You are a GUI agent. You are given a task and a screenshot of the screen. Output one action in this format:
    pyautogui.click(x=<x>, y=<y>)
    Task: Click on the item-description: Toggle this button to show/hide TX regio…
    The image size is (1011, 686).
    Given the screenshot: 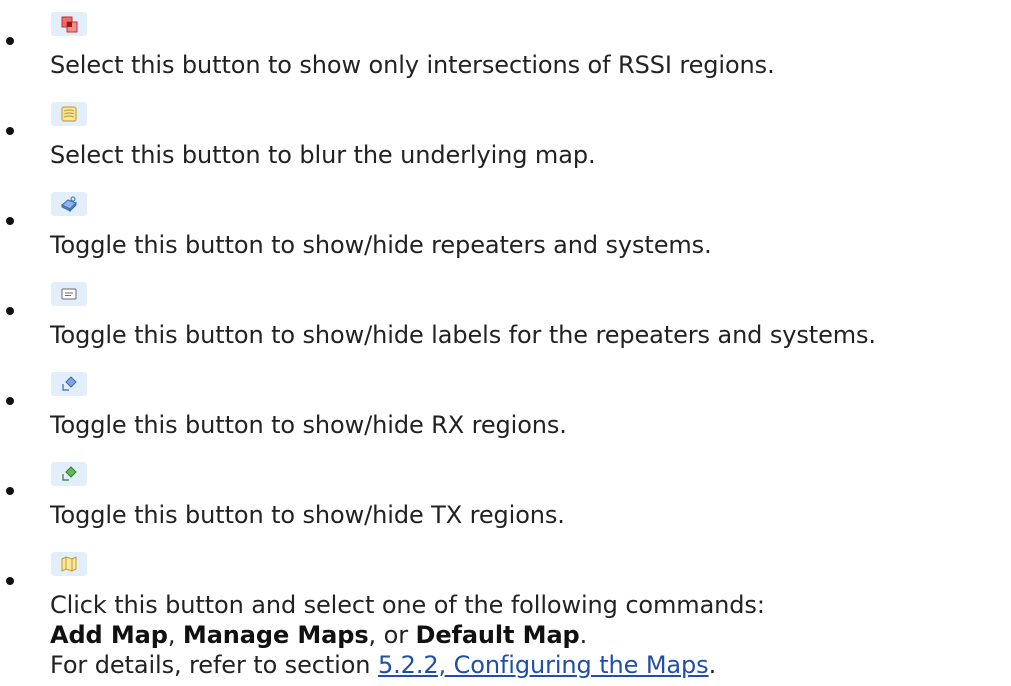 What is the action you would take?
    pyautogui.click(x=307, y=515)
    